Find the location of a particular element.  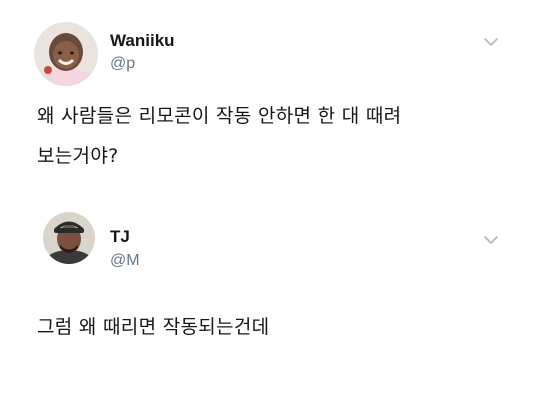

user-handle: @M is located at coordinates (125, 261).